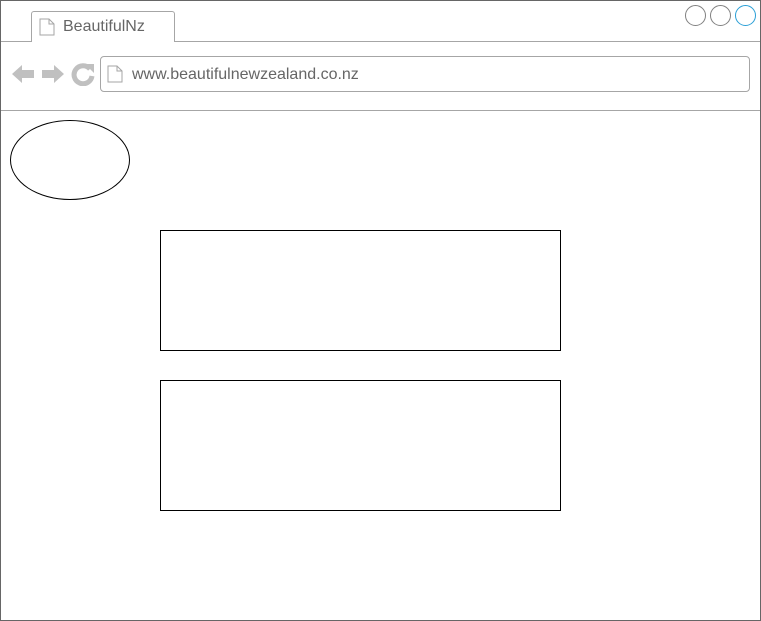 This screenshot has height=621, width=761. I want to click on close-button, so click(745, 15).